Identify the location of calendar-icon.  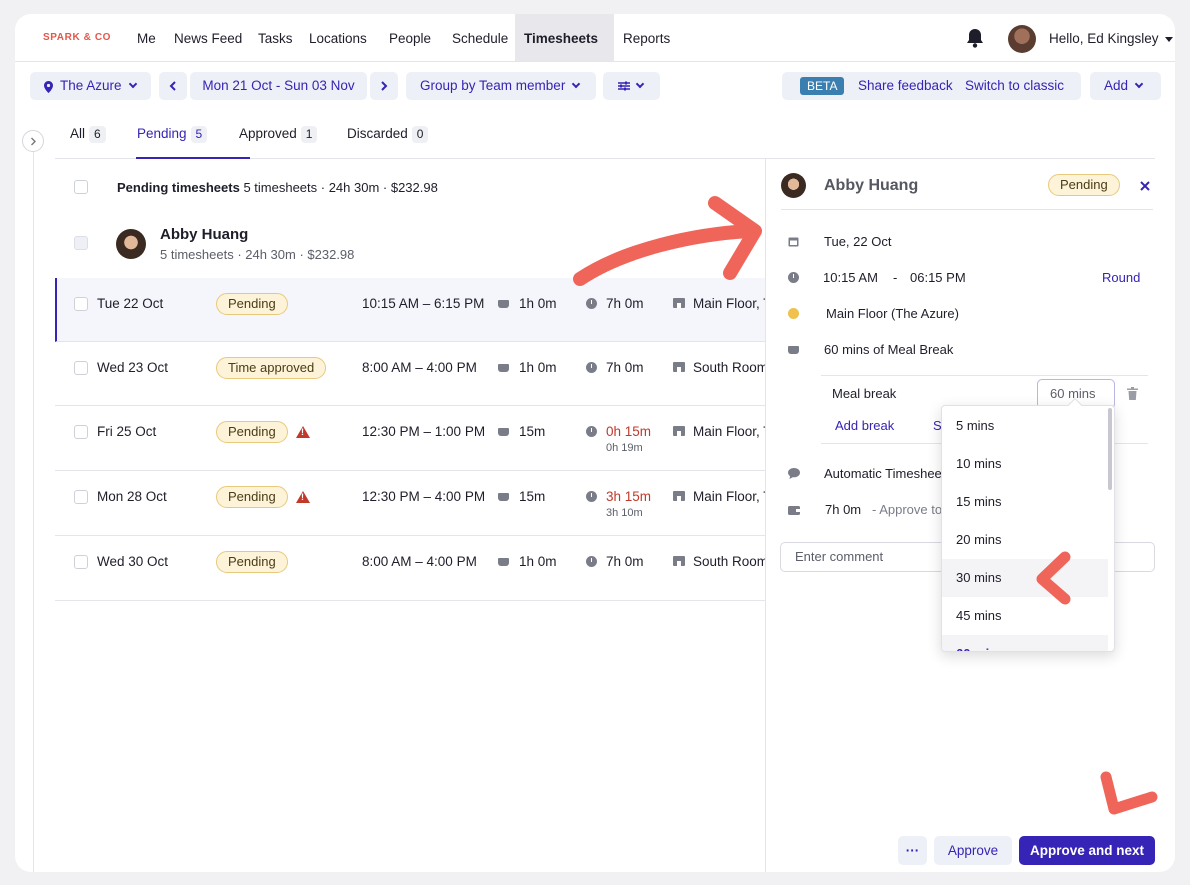
(793, 242).